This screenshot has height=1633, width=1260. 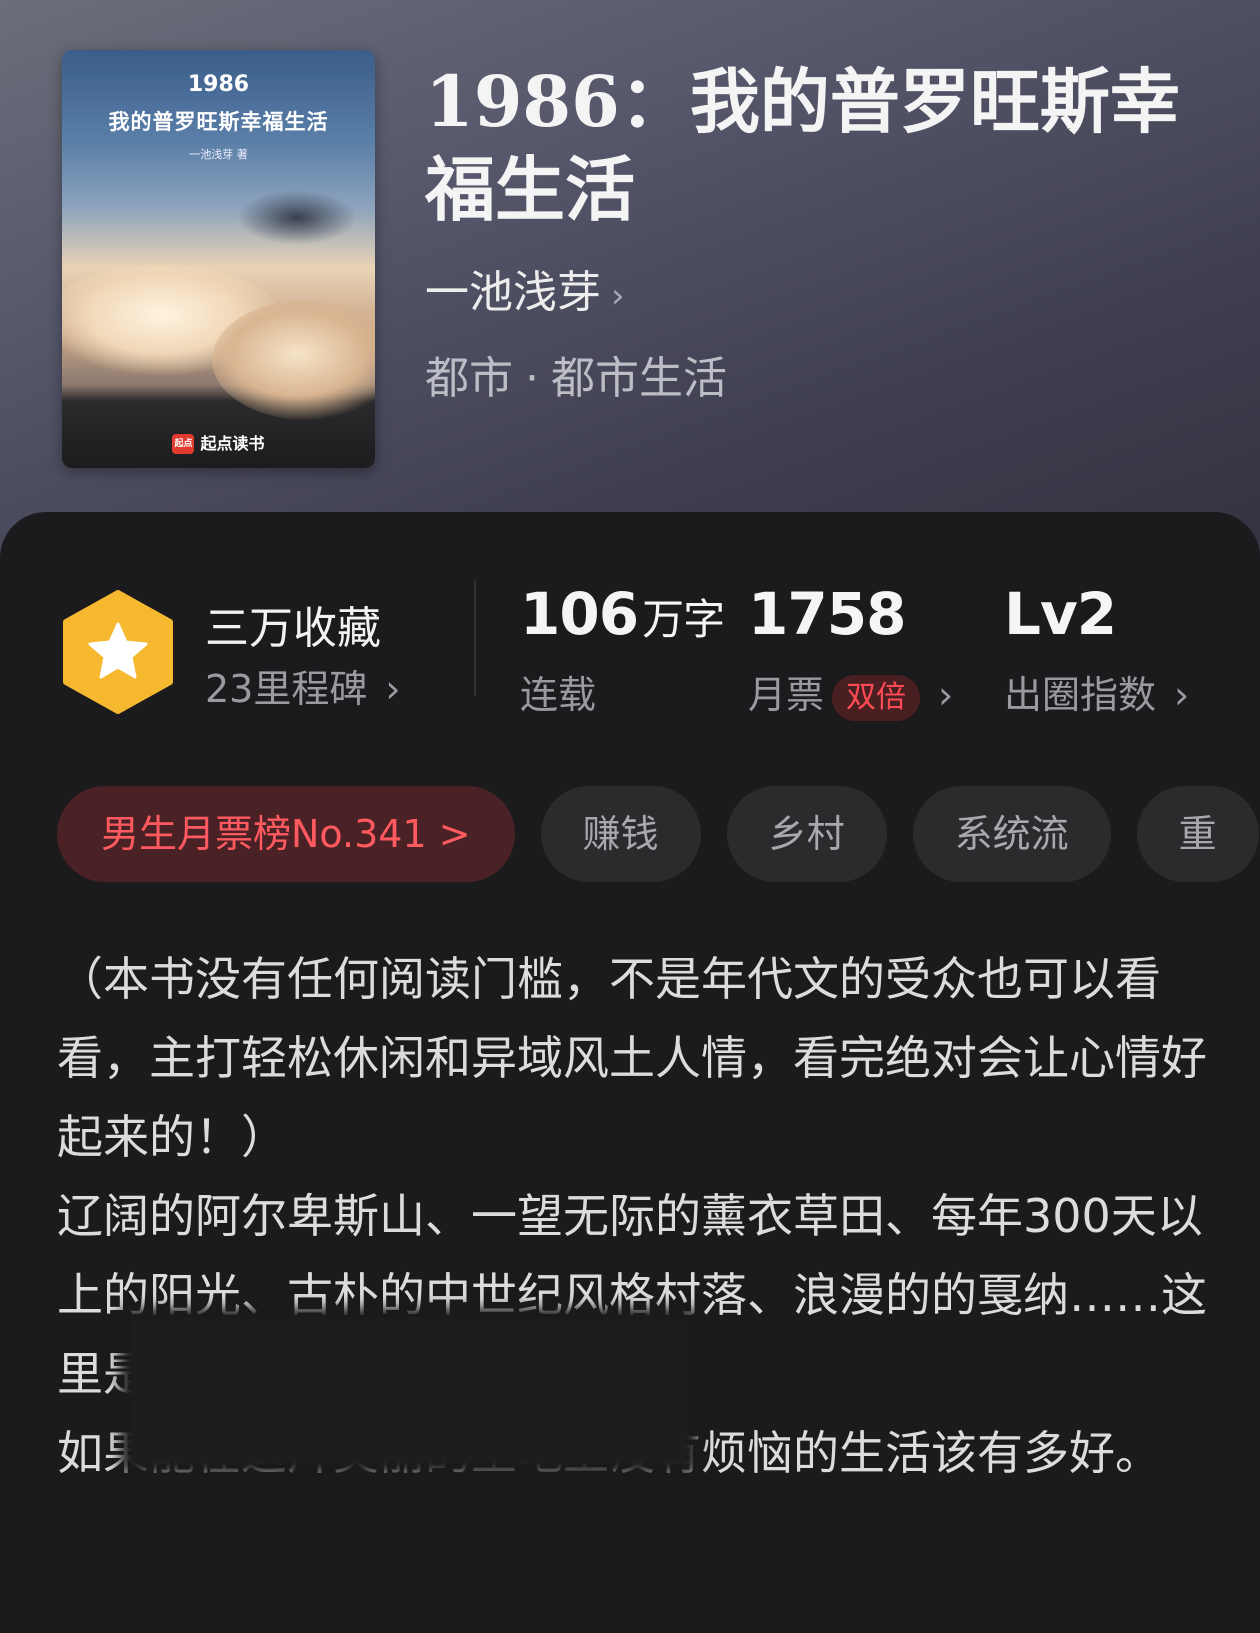 I want to click on publisher-logo-icon: 起点, so click(x=183, y=444).